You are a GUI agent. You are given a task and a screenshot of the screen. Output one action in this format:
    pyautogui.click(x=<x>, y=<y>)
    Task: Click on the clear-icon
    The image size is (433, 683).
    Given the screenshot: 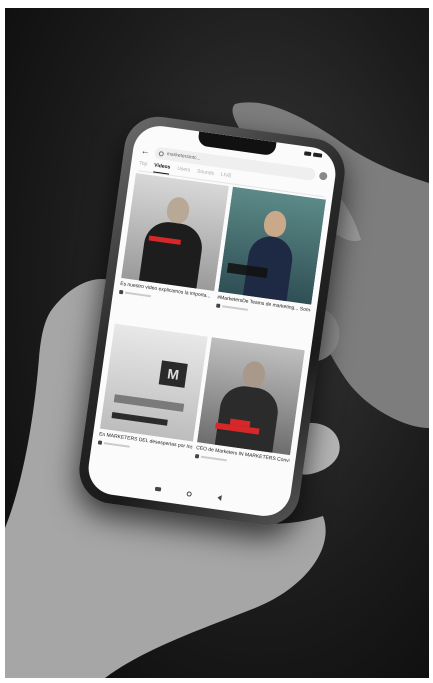 What is the action you would take?
    pyautogui.click(x=323, y=176)
    